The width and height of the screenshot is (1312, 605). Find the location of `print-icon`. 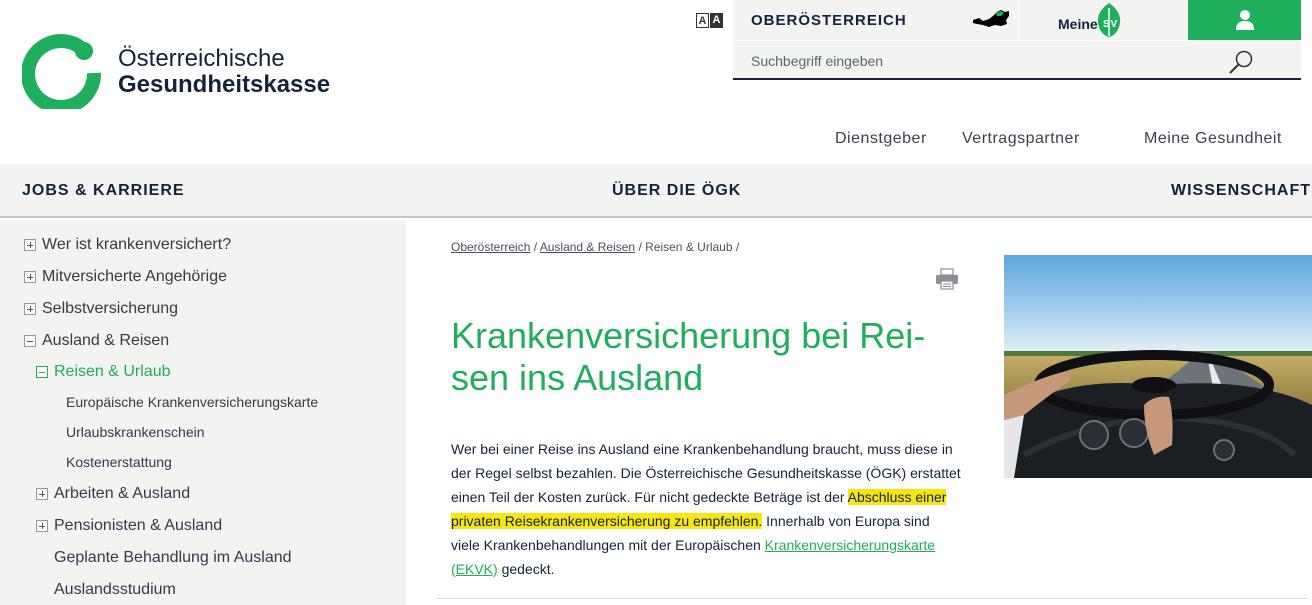

print-icon is located at coordinates (947, 279).